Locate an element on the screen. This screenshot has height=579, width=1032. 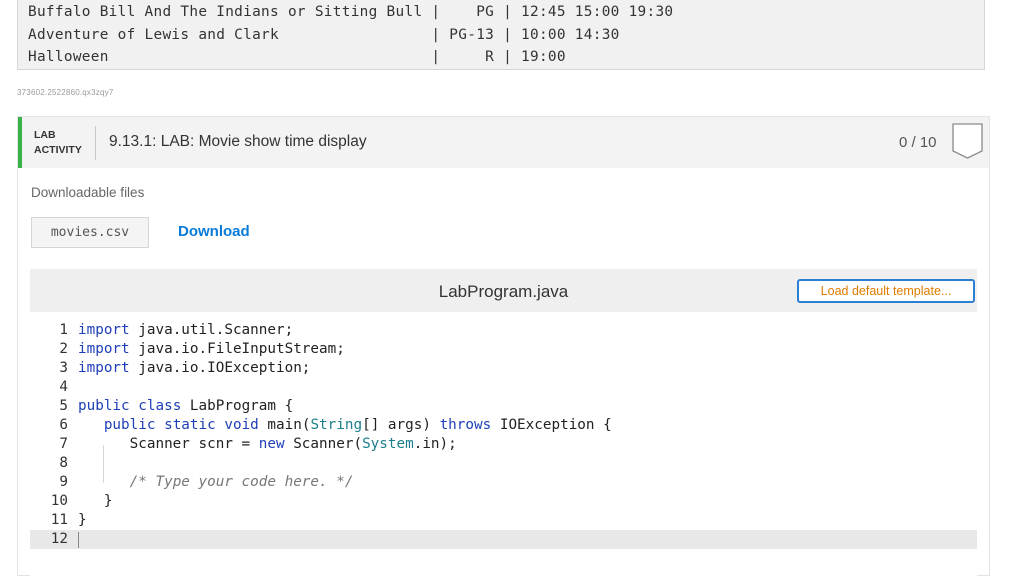
lab-score: 0 / 10 is located at coordinates (918, 142).